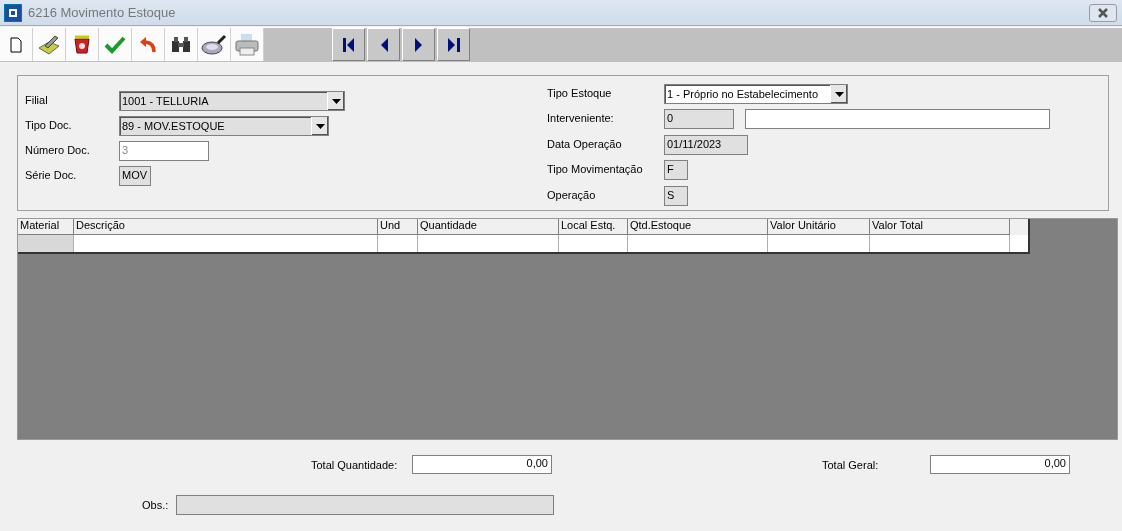 The image size is (1122, 531). Describe the element at coordinates (756, 94) in the screenshot. I see `dropdown: 1 - Próprio no Estabelecimento` at that location.